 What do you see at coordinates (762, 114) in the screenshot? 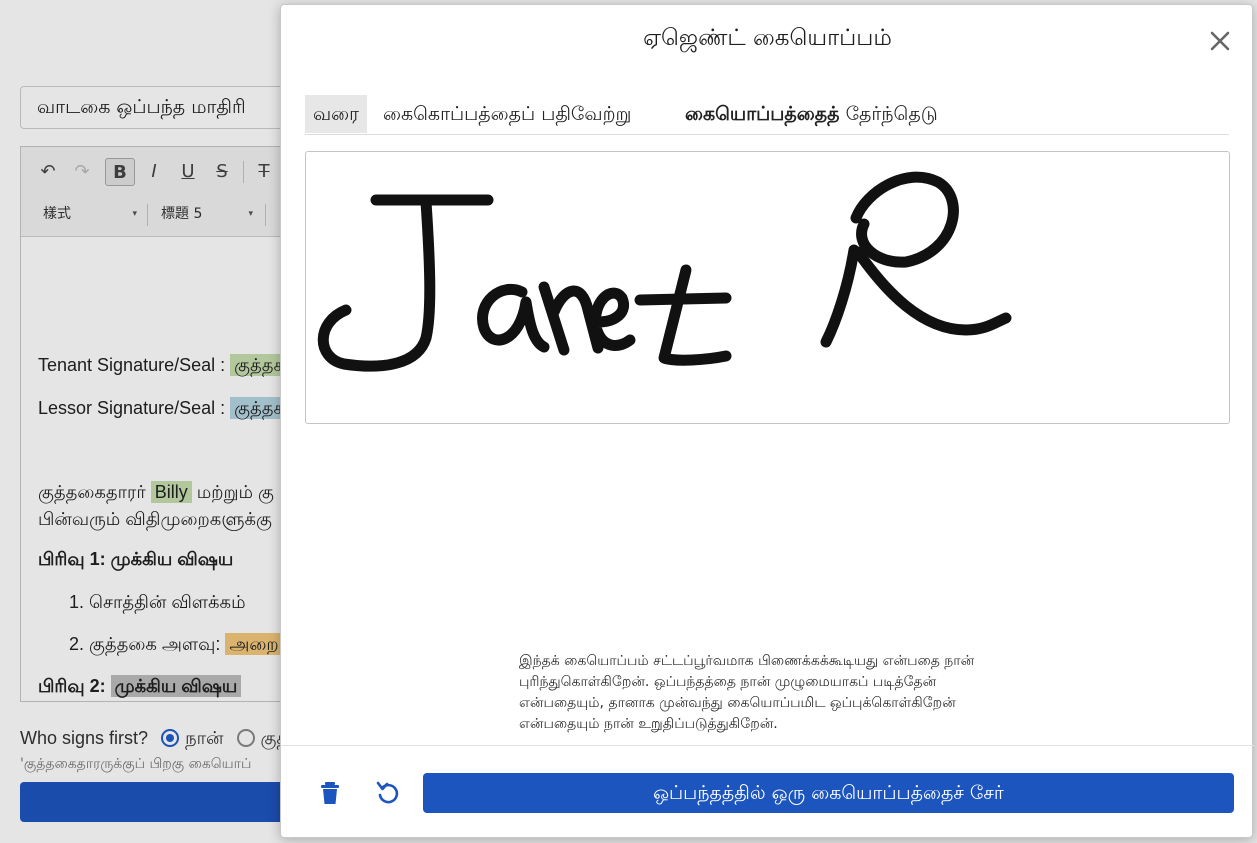
I see `tab-choose-bold: கையொப்பத்தைத்` at bounding box center [762, 114].